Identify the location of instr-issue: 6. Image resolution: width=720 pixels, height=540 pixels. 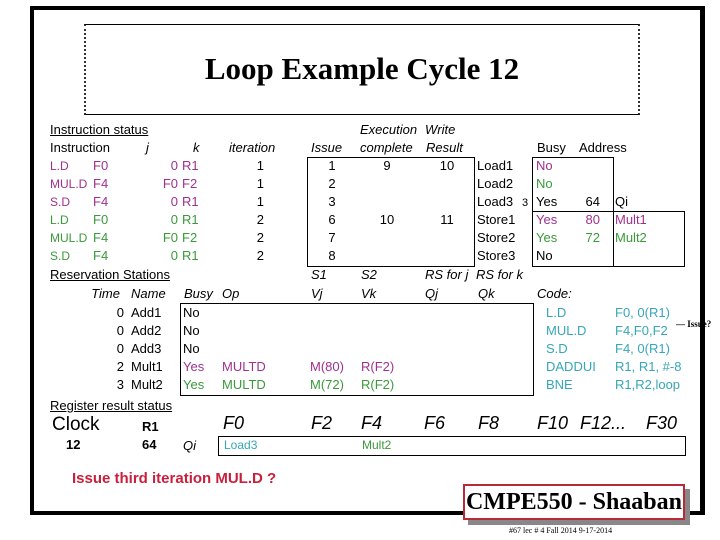
(332, 219).